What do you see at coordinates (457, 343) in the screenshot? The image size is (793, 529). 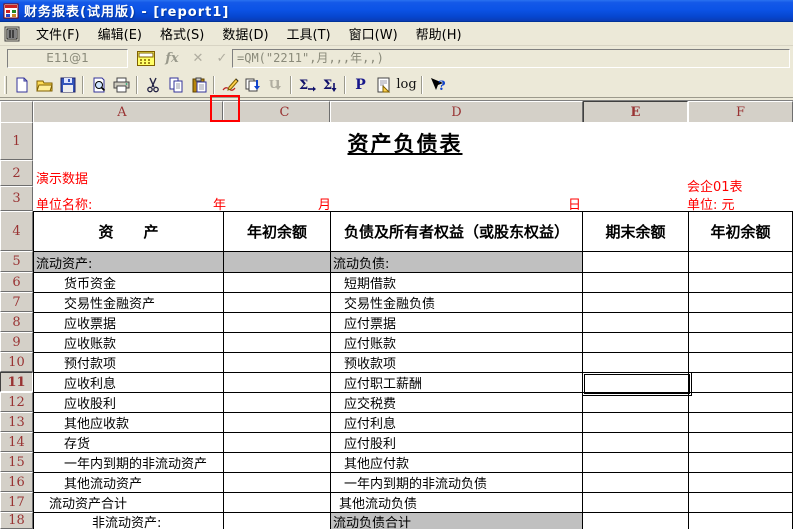 I see `cell-liability-9: 应付账款` at bounding box center [457, 343].